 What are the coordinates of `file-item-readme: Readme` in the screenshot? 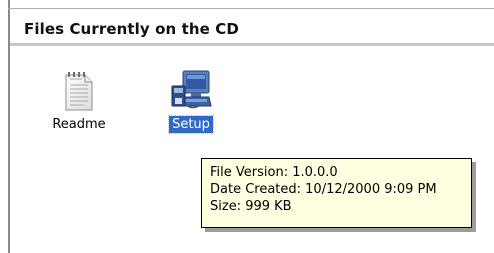 It's located at (79, 101).